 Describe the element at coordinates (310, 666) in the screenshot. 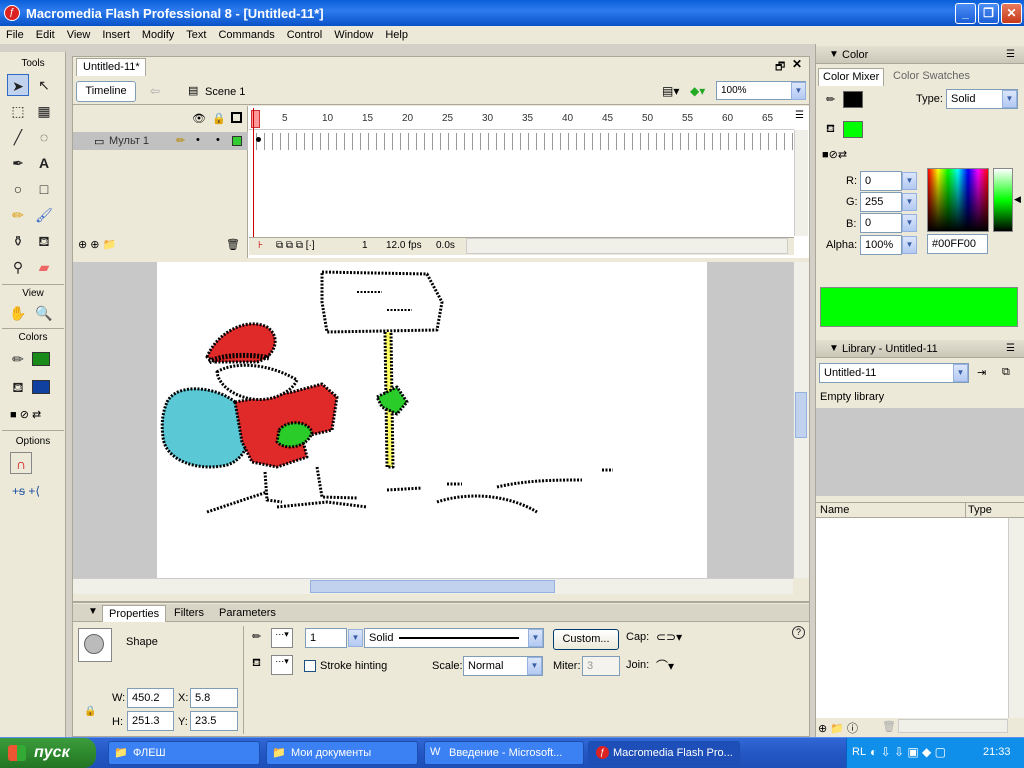

I see `stroke-hinting-checkbox` at that location.